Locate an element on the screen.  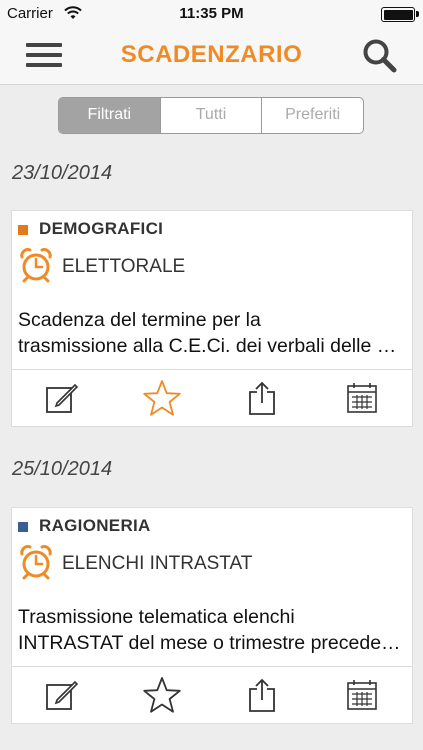
battery-icon is located at coordinates (400, 14).